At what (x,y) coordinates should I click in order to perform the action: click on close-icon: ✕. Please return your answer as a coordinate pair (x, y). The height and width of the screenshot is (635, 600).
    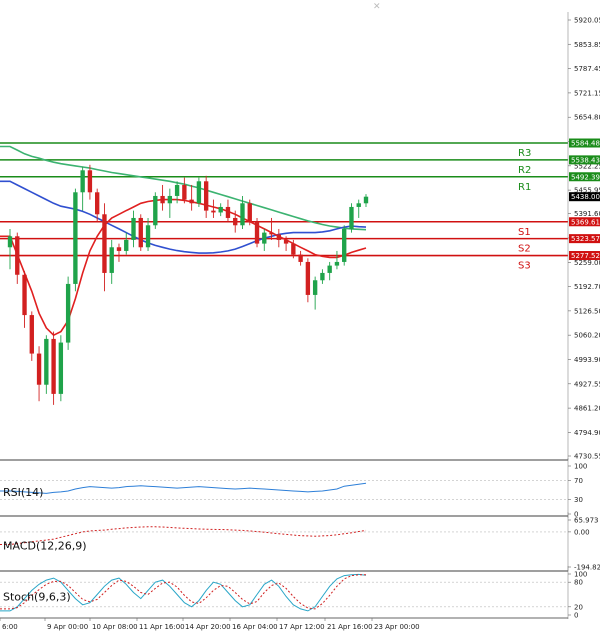
    Looking at the image, I should click on (377, 7).